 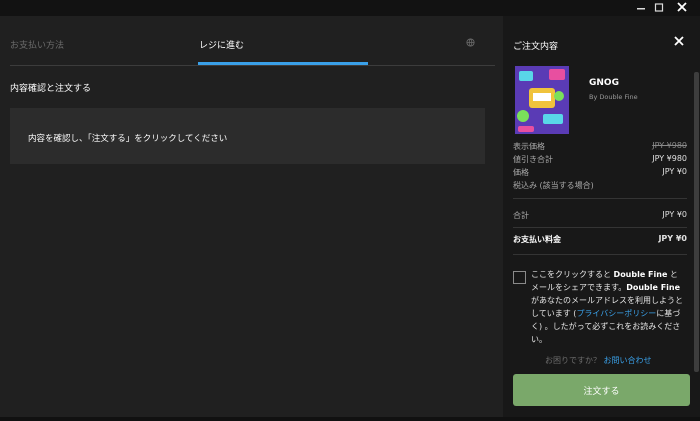 I want to click on discount-label: 値引き合計, so click(x=533, y=159).